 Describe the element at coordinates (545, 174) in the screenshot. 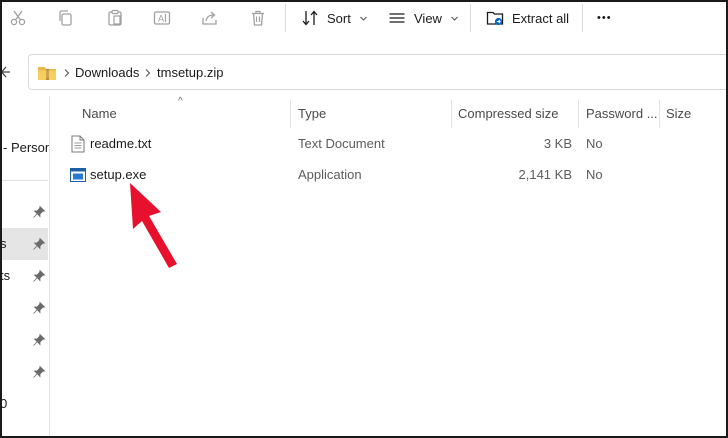

I see `file-compressed-size: 2,141 KB` at that location.